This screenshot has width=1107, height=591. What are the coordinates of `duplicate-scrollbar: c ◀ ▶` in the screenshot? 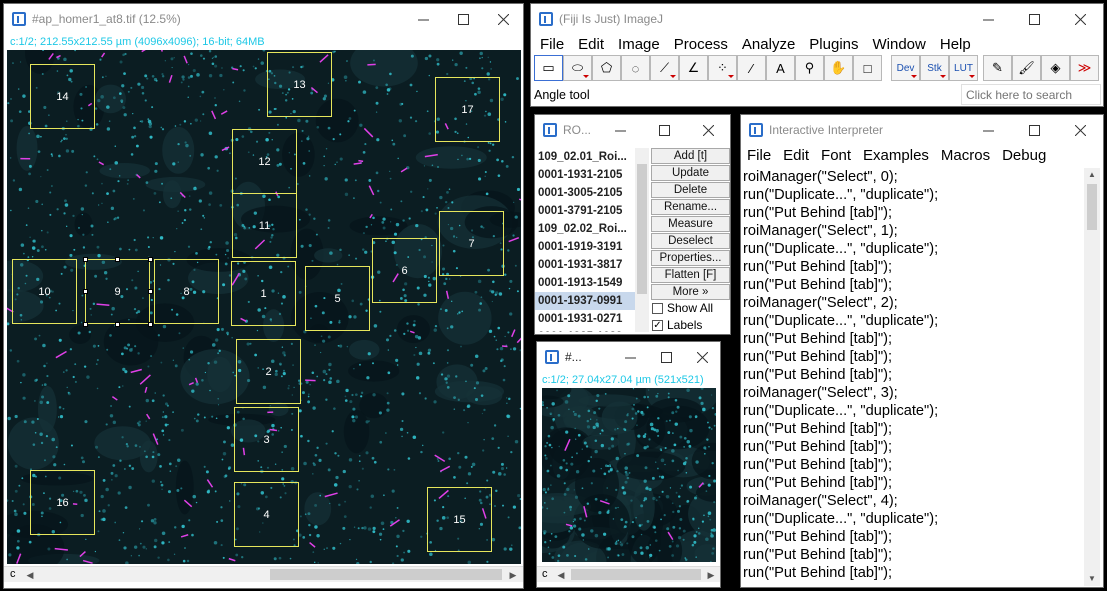 It's located at (628, 574).